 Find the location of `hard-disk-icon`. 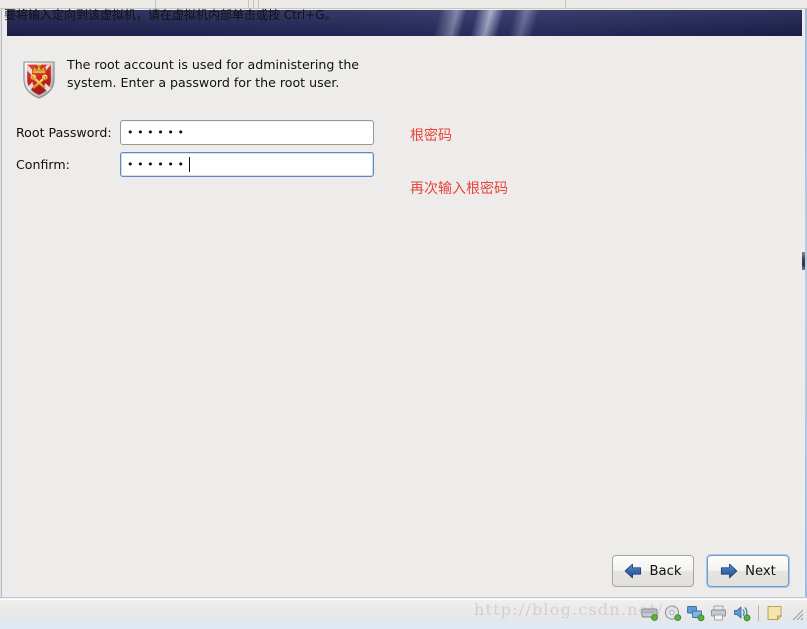

hard-disk-icon is located at coordinates (650, 613).